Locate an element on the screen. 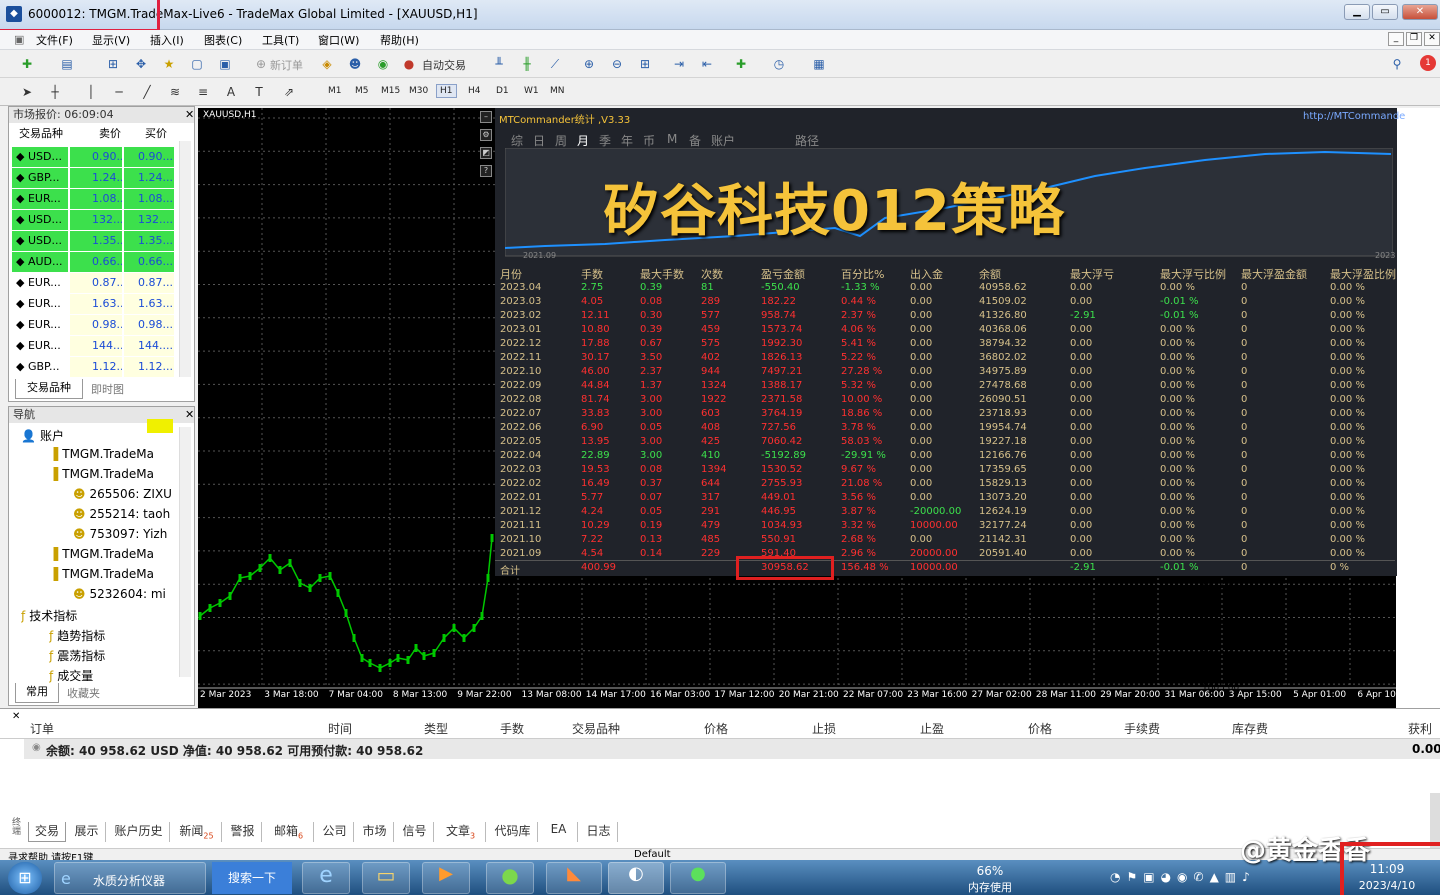  auto-trading-button: 自动交易 is located at coordinates (444, 65).